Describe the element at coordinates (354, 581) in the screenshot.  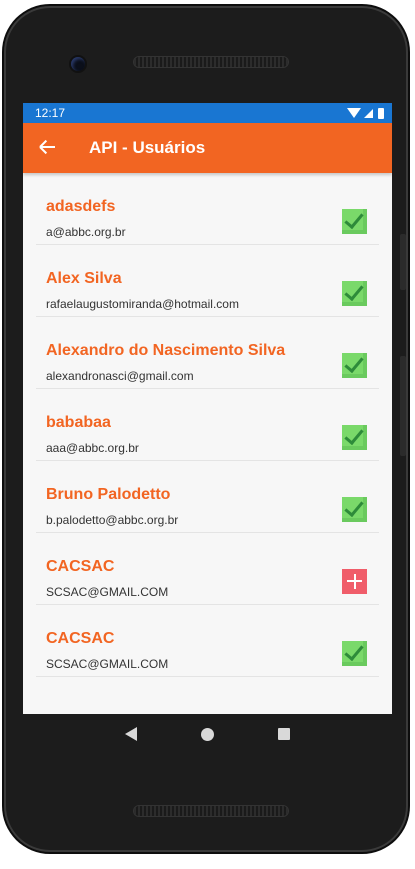
I see `plus-icon` at that location.